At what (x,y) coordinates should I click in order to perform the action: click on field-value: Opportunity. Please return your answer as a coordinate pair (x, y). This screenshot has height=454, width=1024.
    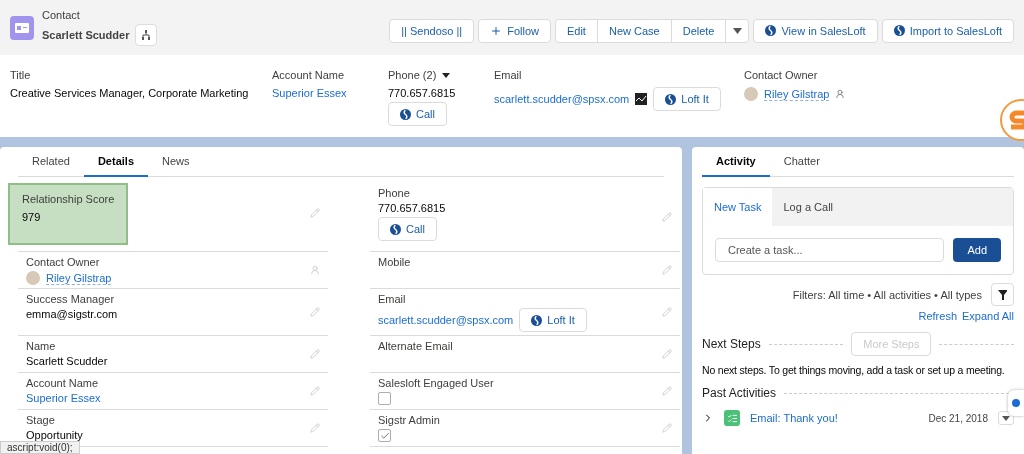
    Looking at the image, I should click on (54, 435).